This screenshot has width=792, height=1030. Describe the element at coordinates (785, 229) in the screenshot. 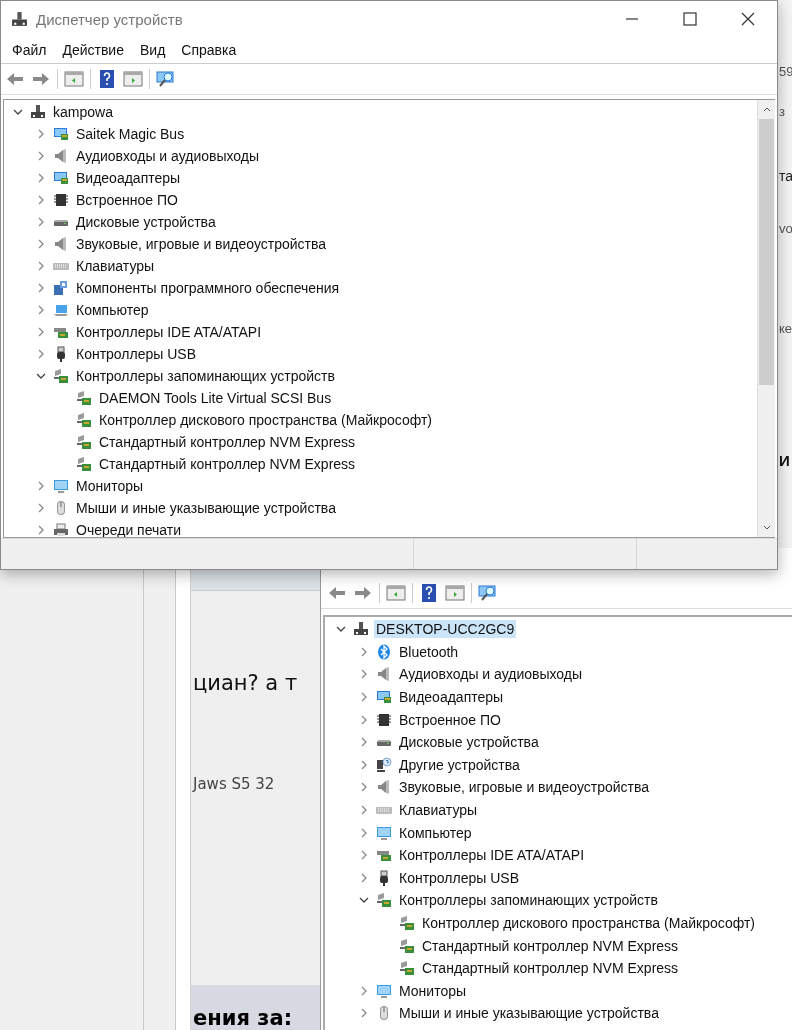

I see `page-text: vo` at that location.